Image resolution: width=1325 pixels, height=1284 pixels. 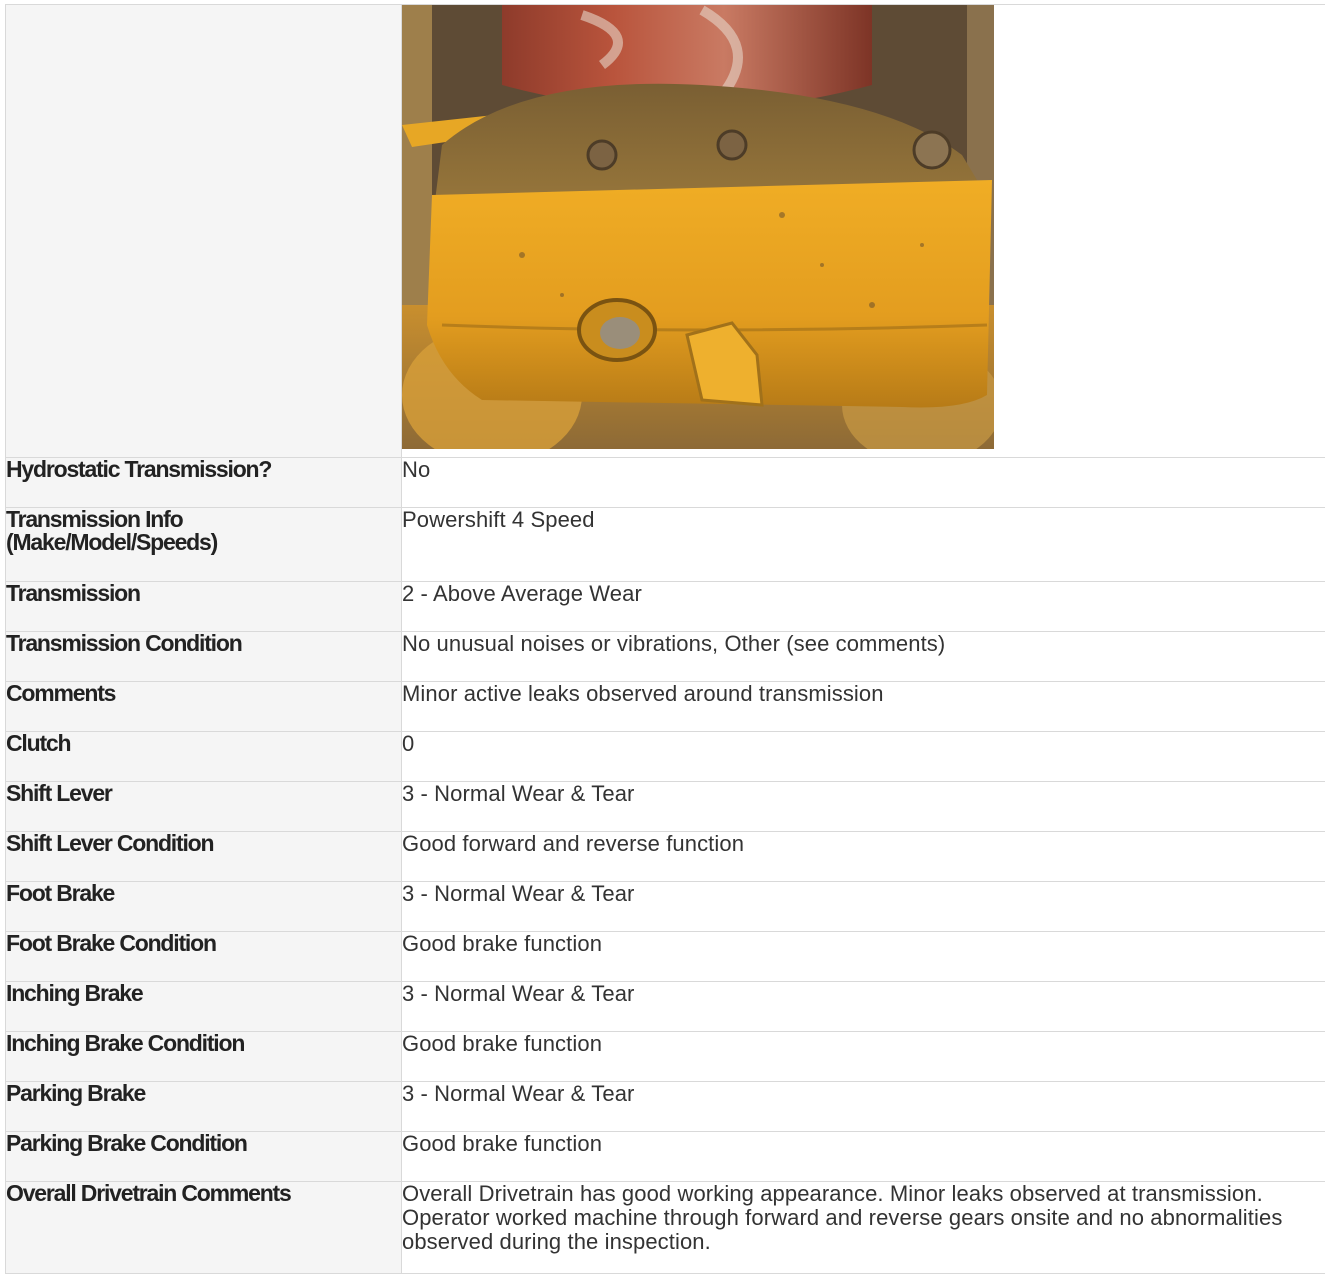 What do you see at coordinates (203, 756) in the screenshot?
I see `field-label: Clutch` at bounding box center [203, 756].